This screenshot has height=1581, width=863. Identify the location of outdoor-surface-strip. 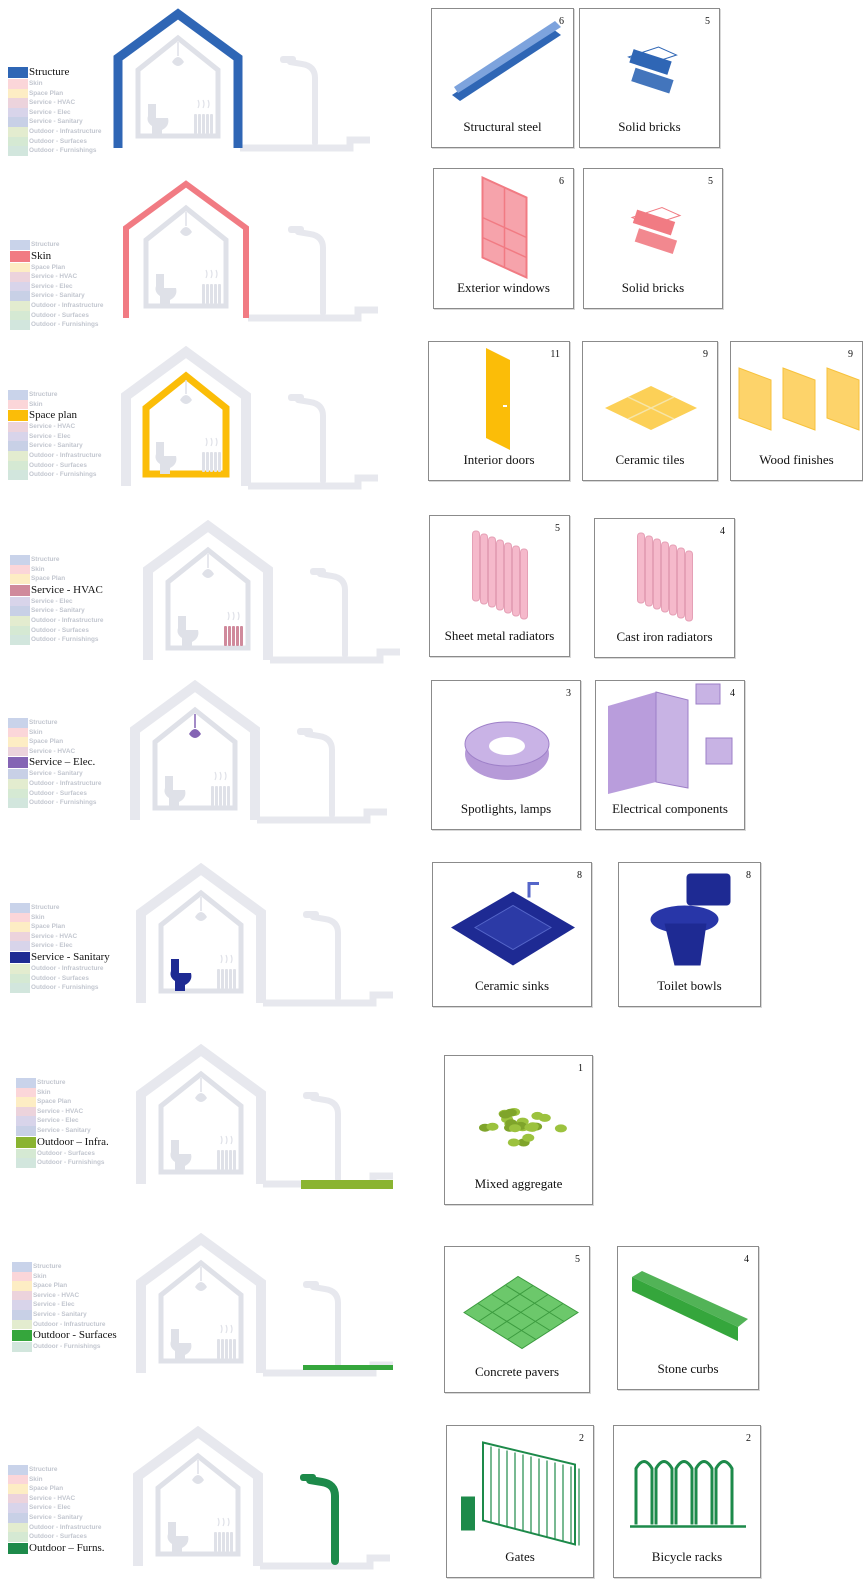
(348, 1367).